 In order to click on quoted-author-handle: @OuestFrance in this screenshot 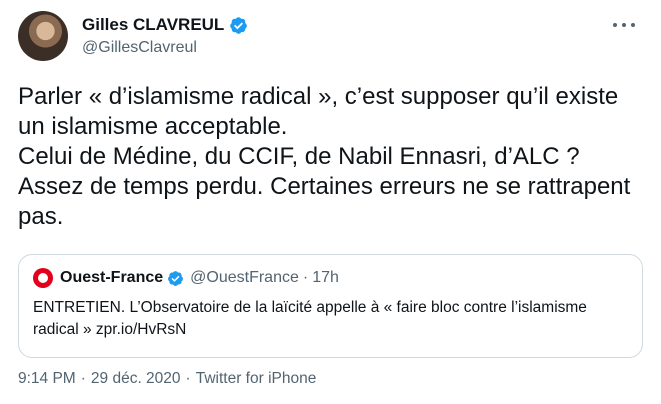, I will do `click(244, 277)`.